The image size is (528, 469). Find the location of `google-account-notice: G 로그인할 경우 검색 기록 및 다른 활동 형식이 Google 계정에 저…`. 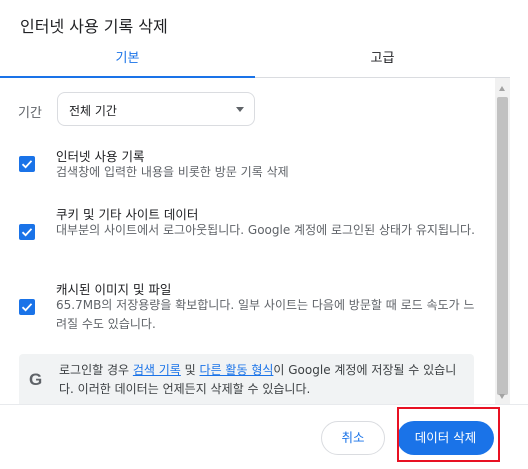

google-account-notice: G 로그인할 경우 검색 기록 및 다른 활동 형식이 Google 계정에 저… is located at coordinates (246, 379).